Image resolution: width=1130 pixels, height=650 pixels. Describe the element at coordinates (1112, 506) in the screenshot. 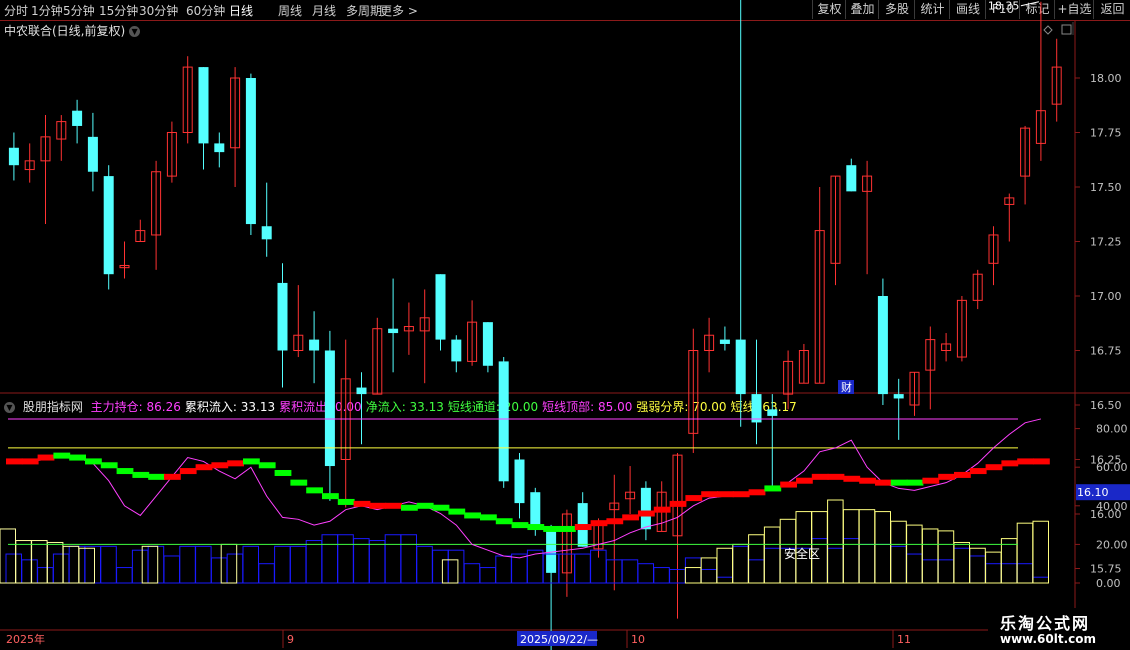

I see `indicator-tick-label: 40.00` at that location.